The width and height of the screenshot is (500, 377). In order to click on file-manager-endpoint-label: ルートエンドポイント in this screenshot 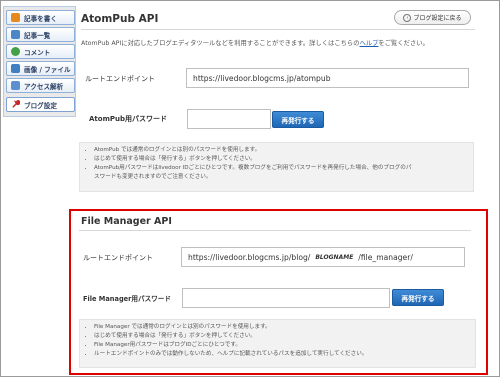, I will do `click(118, 258)`.